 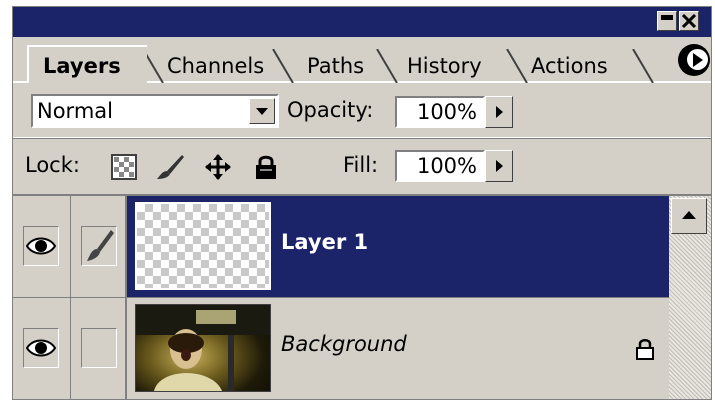 I want to click on layer-name: Background, so click(x=344, y=344).